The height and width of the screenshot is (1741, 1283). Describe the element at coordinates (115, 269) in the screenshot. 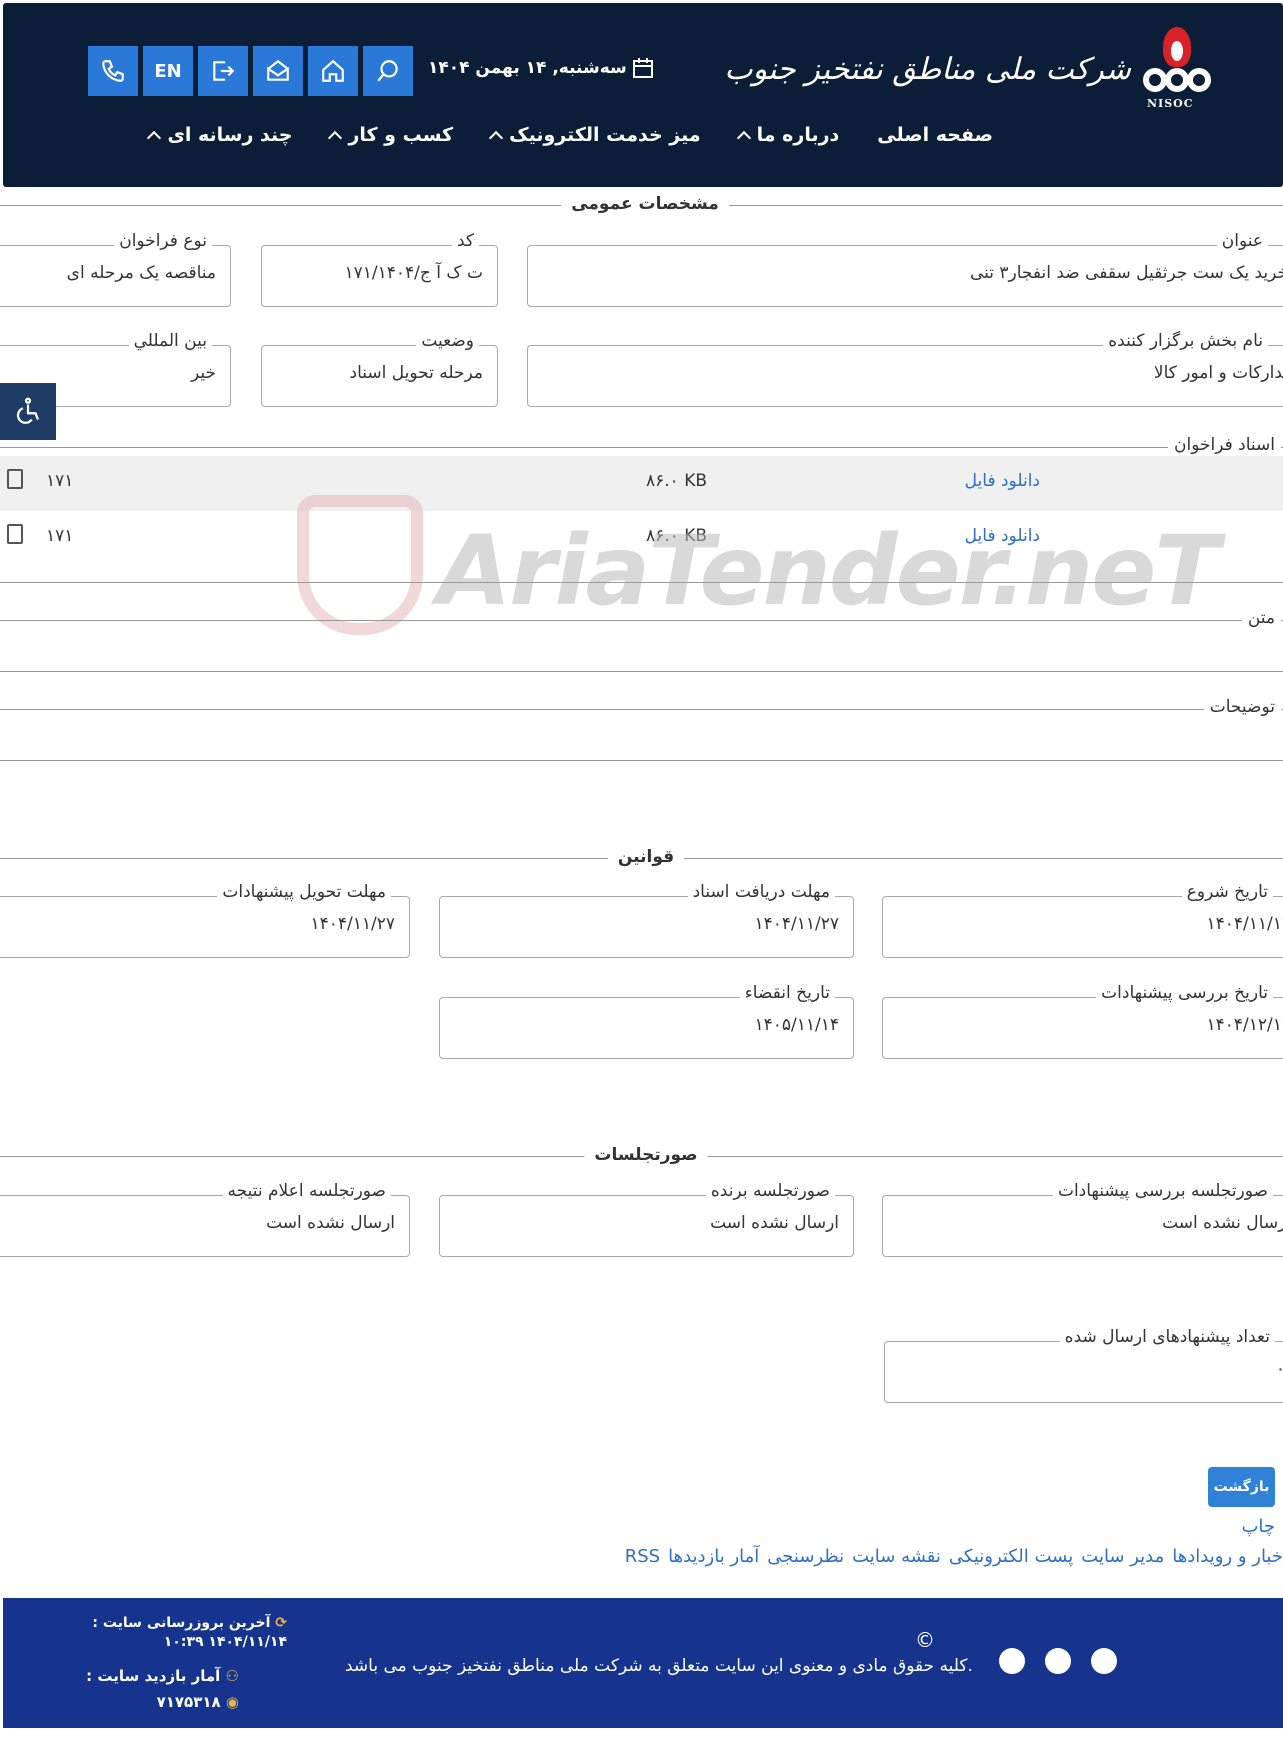

I see `field-tender-type: نوع فراخوان مناقصه یک مرحله ای` at that location.